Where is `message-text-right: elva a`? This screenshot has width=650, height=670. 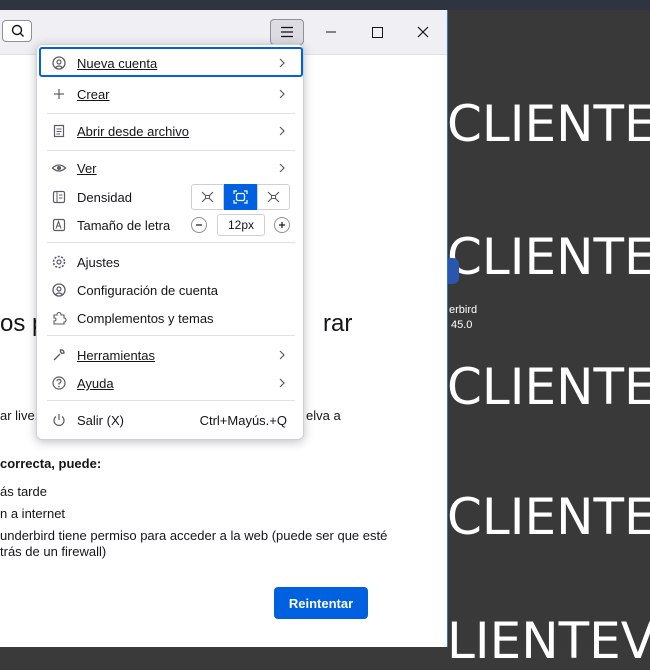
message-text-right: elva a is located at coordinates (323, 415).